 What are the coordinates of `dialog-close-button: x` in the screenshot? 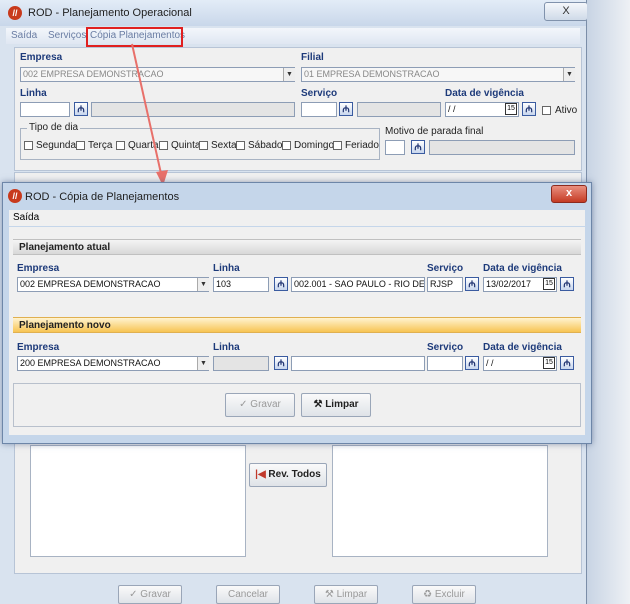 It's located at (569, 194).